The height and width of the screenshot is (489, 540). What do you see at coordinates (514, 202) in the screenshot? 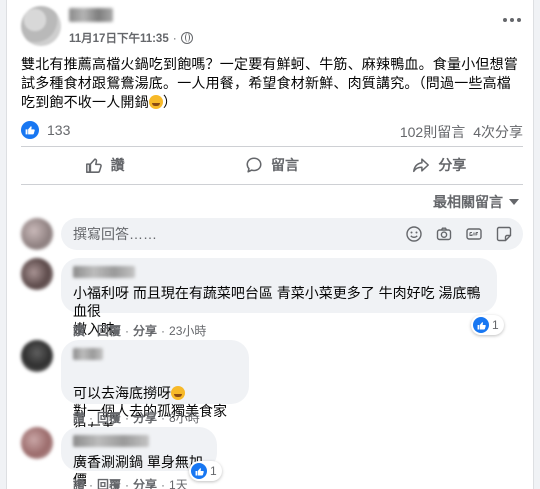
I see `caret-down-icon` at bounding box center [514, 202].